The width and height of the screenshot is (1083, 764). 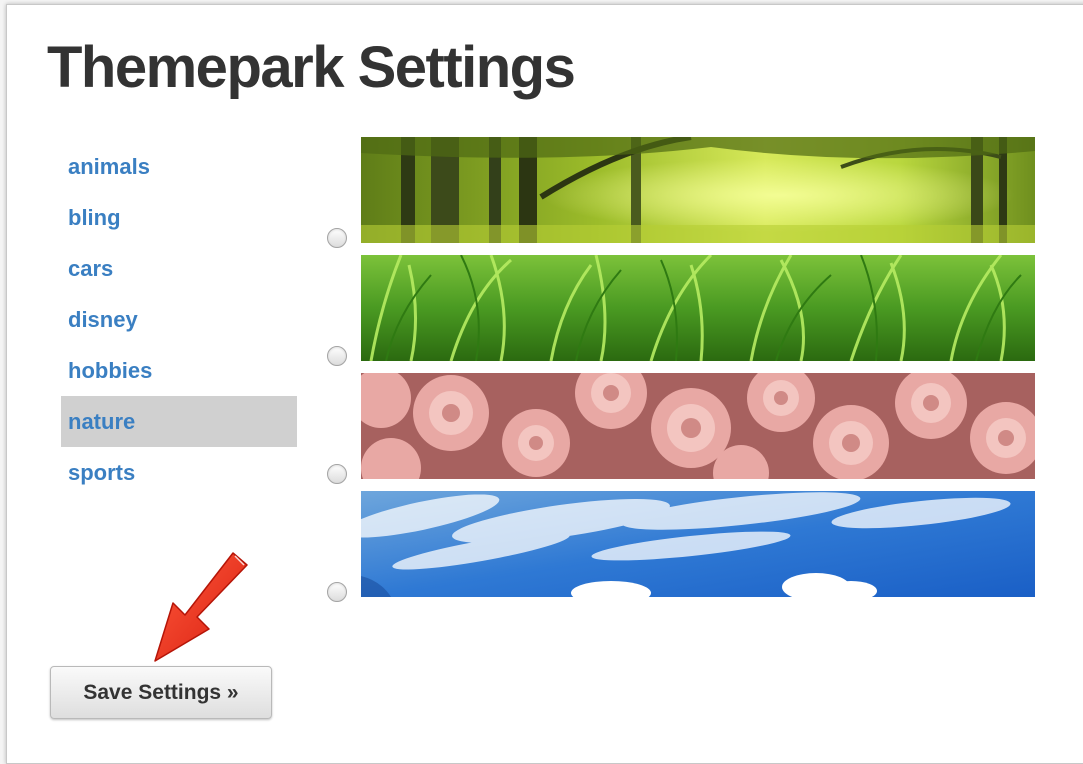 What do you see at coordinates (179, 166) in the screenshot?
I see `category-item-animals: animals` at bounding box center [179, 166].